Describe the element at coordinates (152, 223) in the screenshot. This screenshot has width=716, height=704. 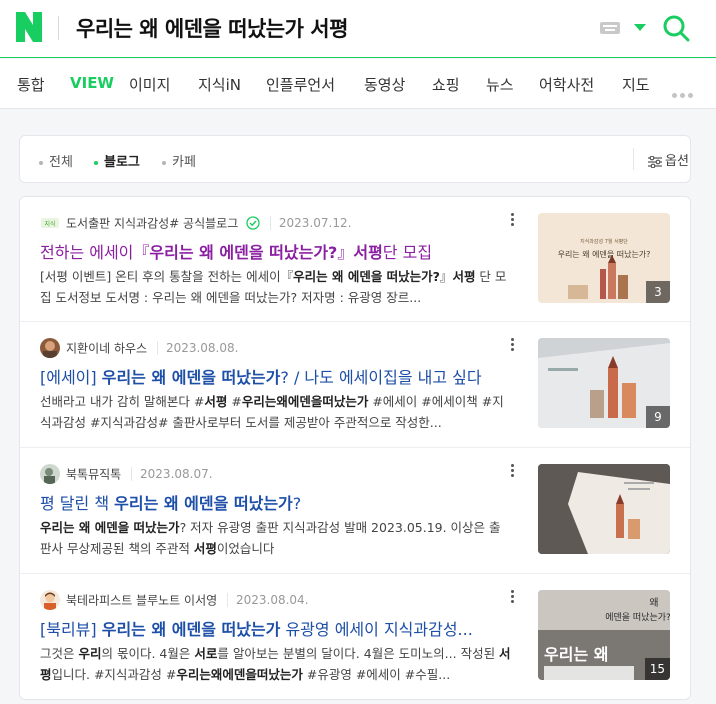
I see `blog-name: 도서출판 지식과감성# 공식블로그` at that location.